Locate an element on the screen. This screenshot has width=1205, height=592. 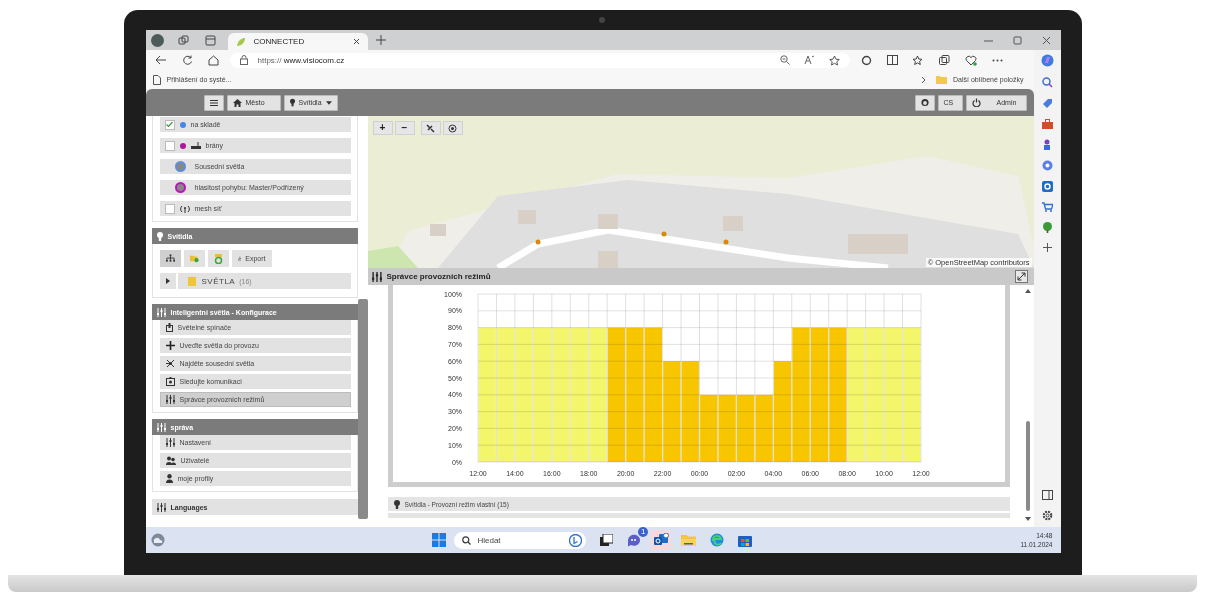
windows-start-icon is located at coordinates (439, 540).